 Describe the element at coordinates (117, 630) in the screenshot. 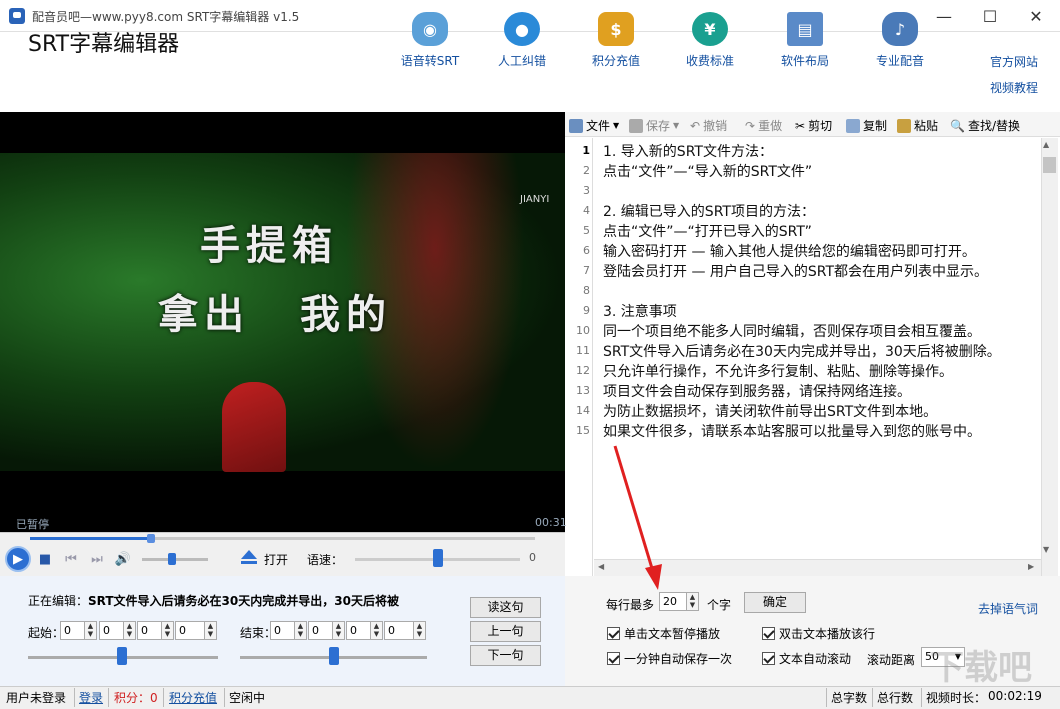

I see `start-minute: 0 ▲ ▼` at that location.